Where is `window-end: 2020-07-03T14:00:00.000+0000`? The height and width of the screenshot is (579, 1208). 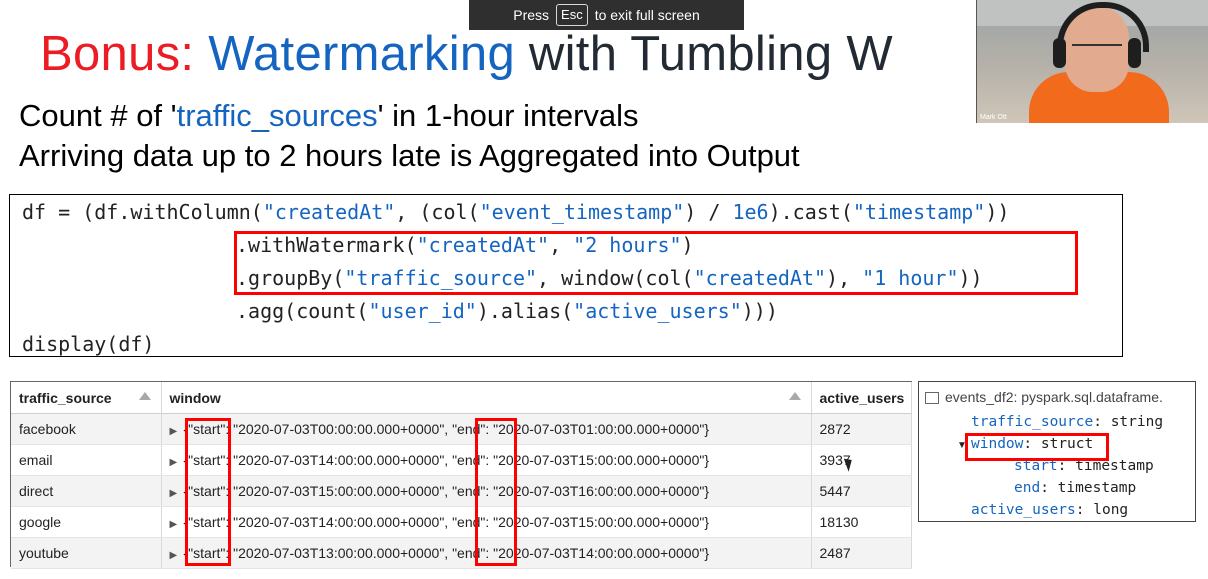
window-end: 2020-07-03T14:00:00.000+0000 is located at coordinates (599, 553).